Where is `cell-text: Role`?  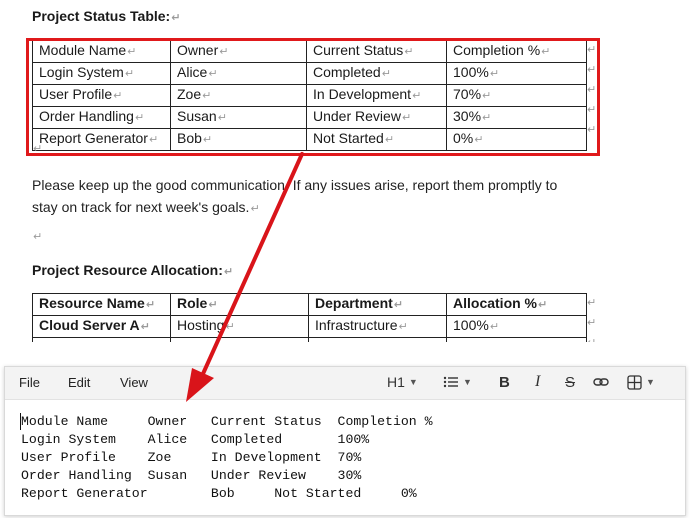 cell-text: Role is located at coordinates (192, 303).